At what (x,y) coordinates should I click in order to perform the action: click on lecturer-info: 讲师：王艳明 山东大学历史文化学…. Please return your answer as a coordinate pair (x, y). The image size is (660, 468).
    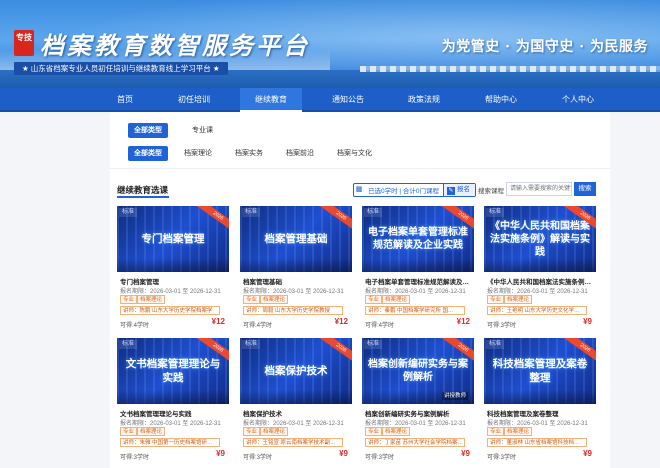
    Looking at the image, I should click on (537, 310).